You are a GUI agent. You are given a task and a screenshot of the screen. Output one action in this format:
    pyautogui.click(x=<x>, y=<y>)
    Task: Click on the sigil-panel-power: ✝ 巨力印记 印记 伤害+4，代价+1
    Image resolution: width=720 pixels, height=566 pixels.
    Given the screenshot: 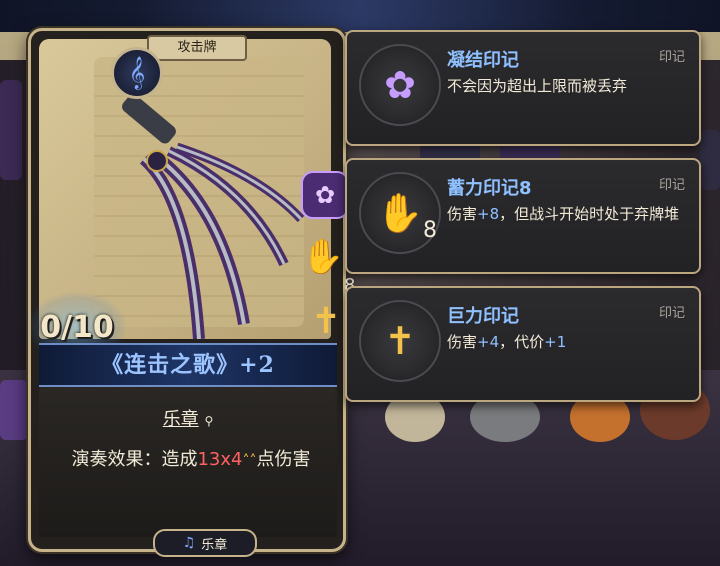 What is the action you would take?
    pyautogui.click(x=523, y=344)
    